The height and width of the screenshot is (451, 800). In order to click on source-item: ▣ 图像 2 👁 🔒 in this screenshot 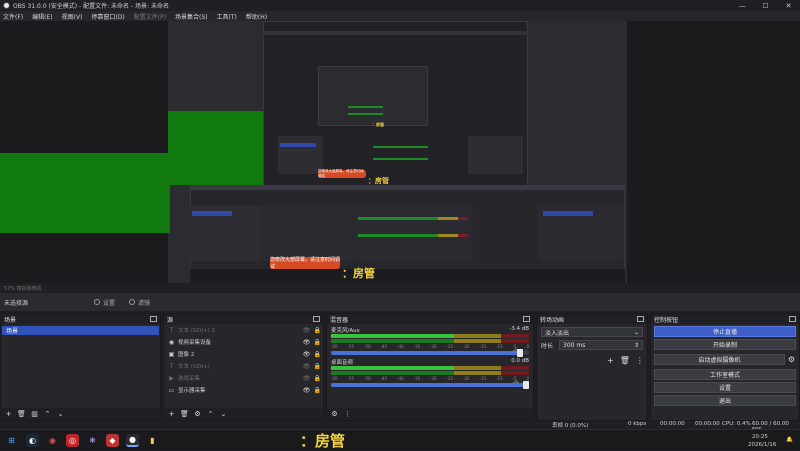, I will do `click(243, 354)`.